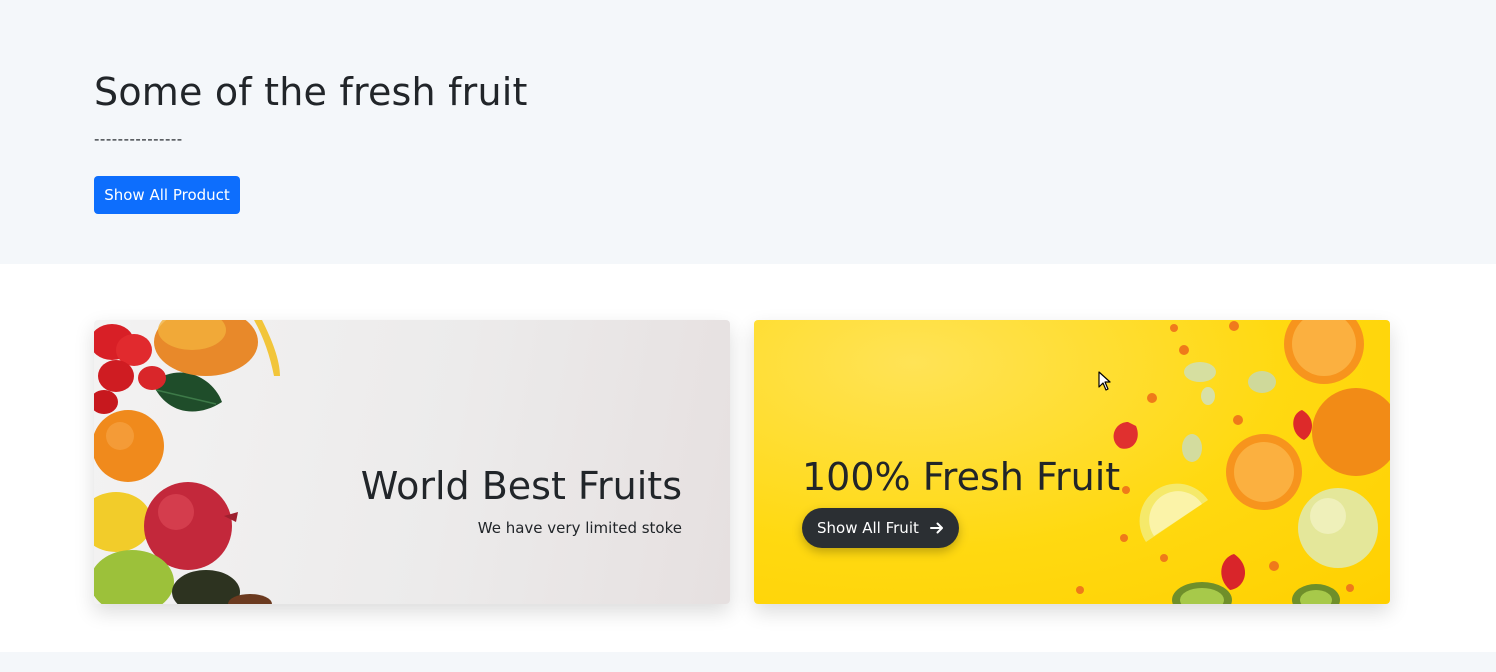 The height and width of the screenshot is (672, 1496). I want to click on arrow-right-icon, so click(936, 528).